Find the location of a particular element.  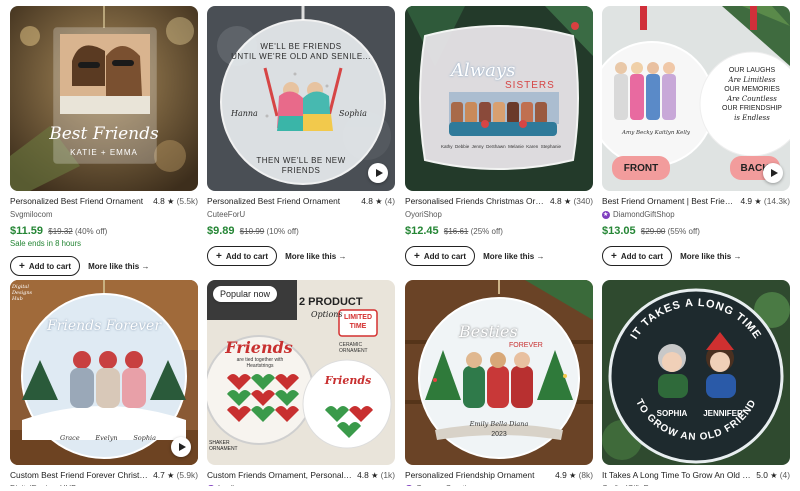

listing-image: Besties FOREVER Emily Bella Diana 2023 is located at coordinates (499, 372).